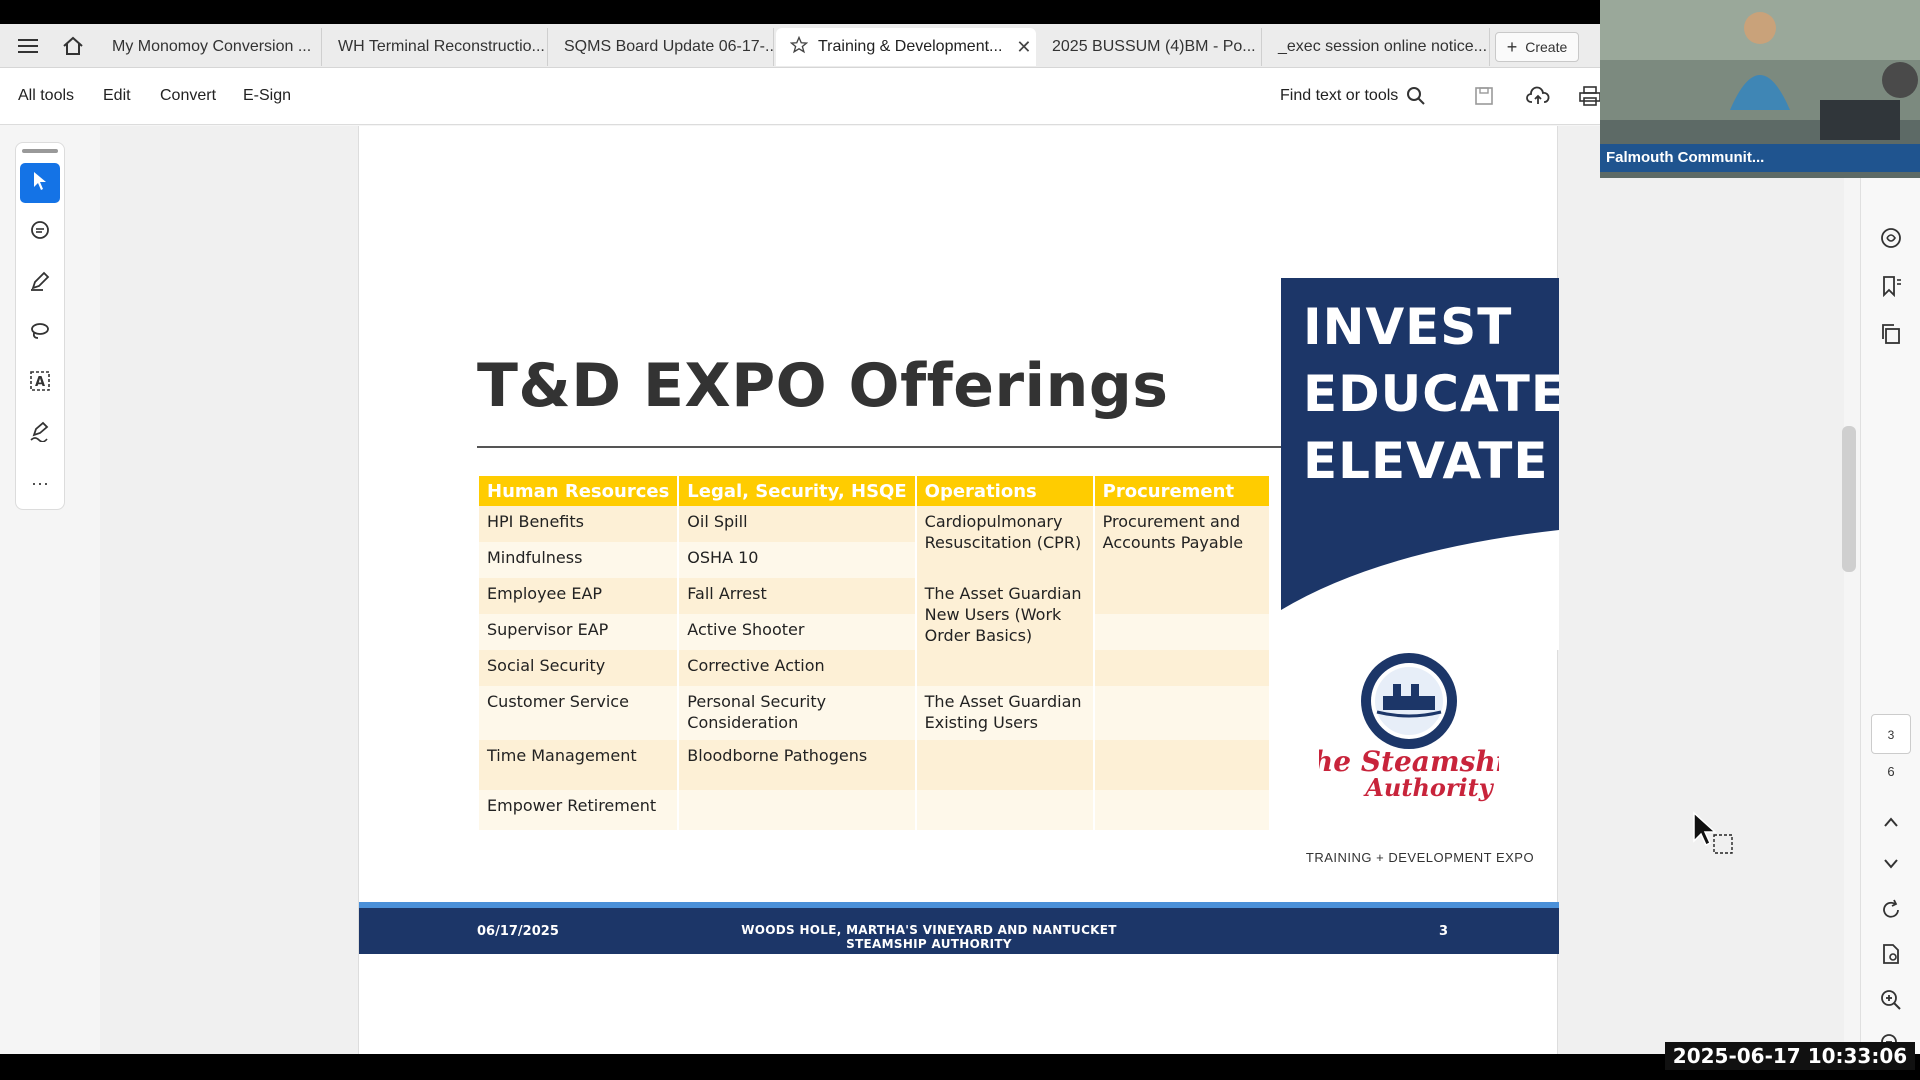  What do you see at coordinates (1416, 96) in the screenshot?
I see `search-icon` at bounding box center [1416, 96].